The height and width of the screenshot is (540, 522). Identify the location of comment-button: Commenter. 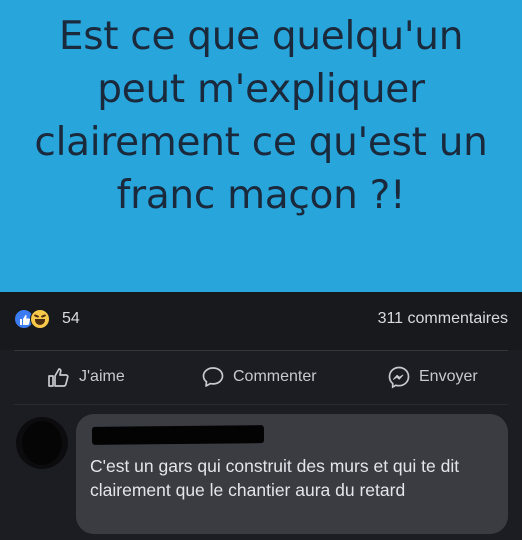
(259, 377).